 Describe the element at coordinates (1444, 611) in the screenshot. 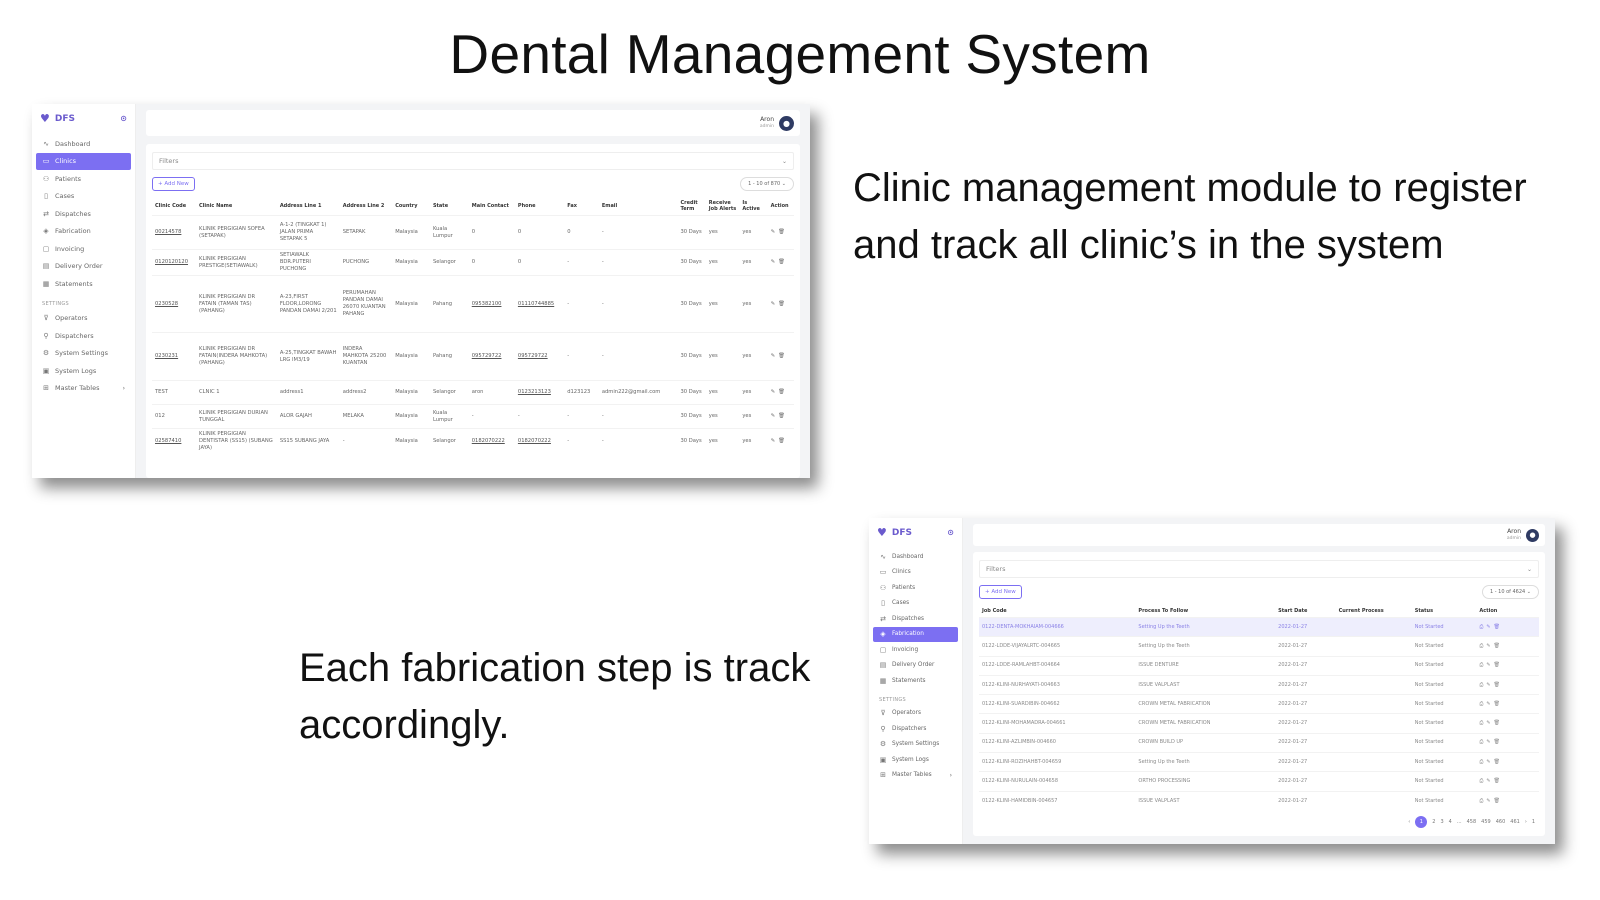

I see `column-header: Status` at that location.